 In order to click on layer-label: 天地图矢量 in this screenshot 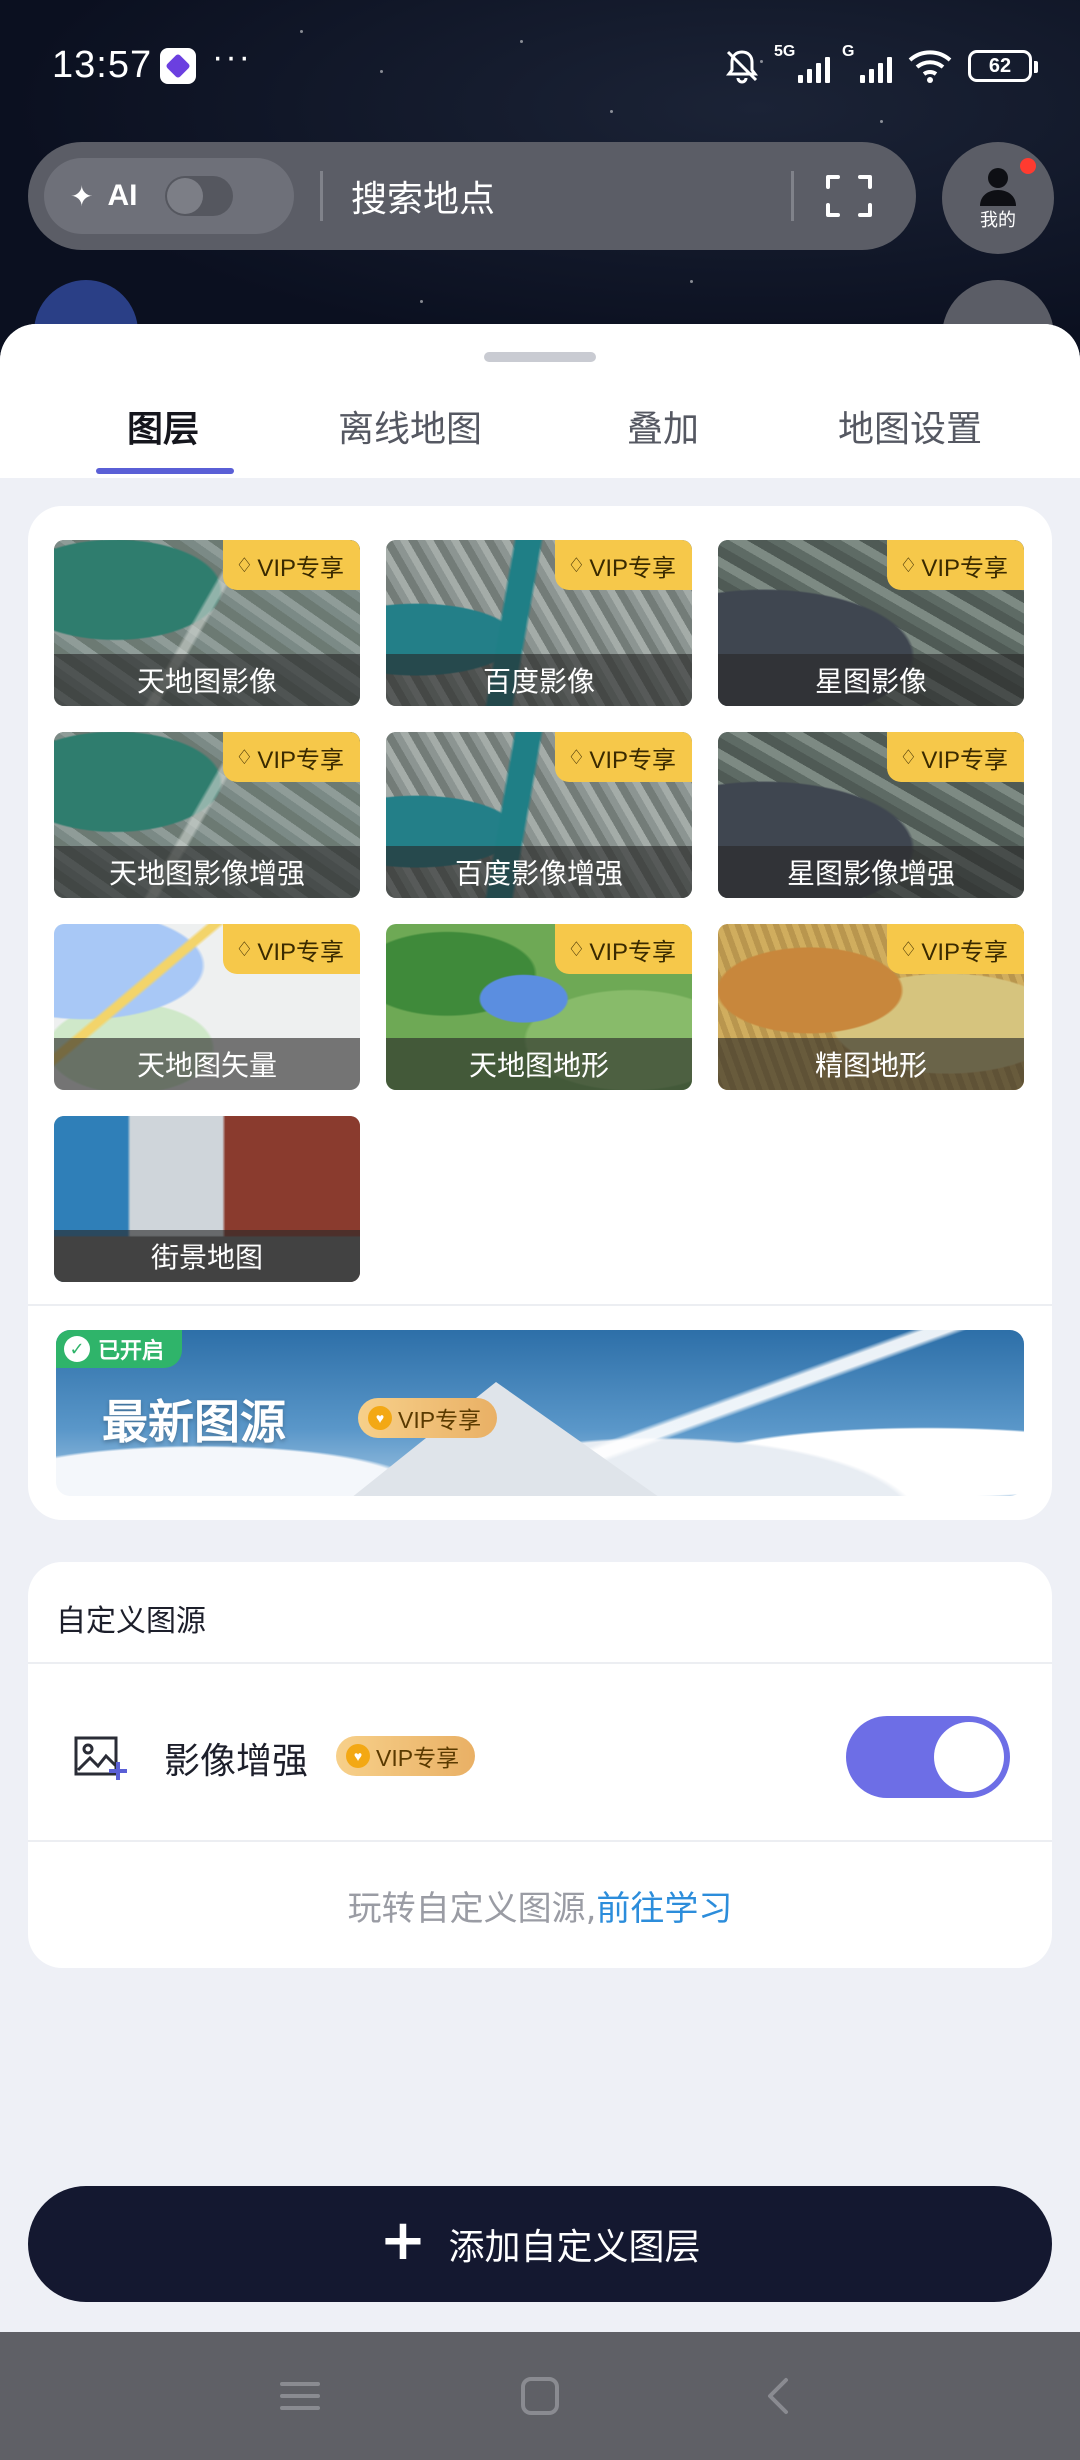, I will do `click(207, 1064)`.